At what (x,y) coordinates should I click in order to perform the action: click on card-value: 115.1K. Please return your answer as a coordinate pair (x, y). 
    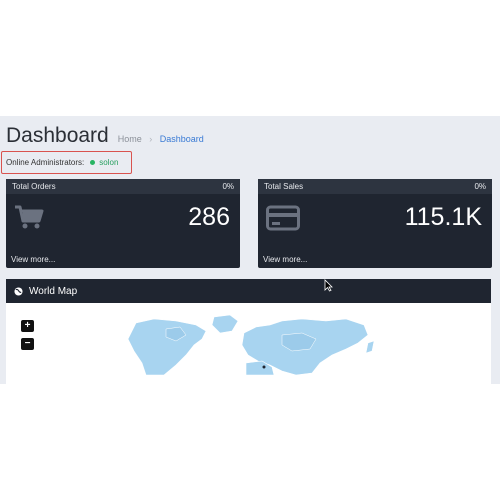
    Looking at the image, I should click on (443, 217).